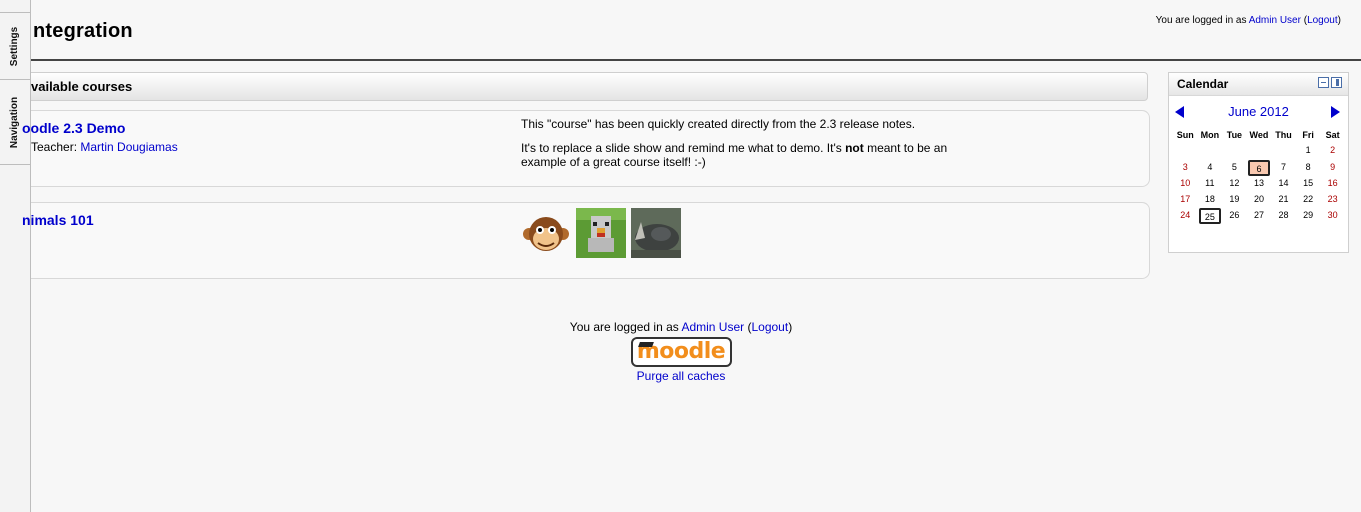 This screenshot has height=512, width=1361. I want to click on calendar-day: 8, so click(1308, 168).